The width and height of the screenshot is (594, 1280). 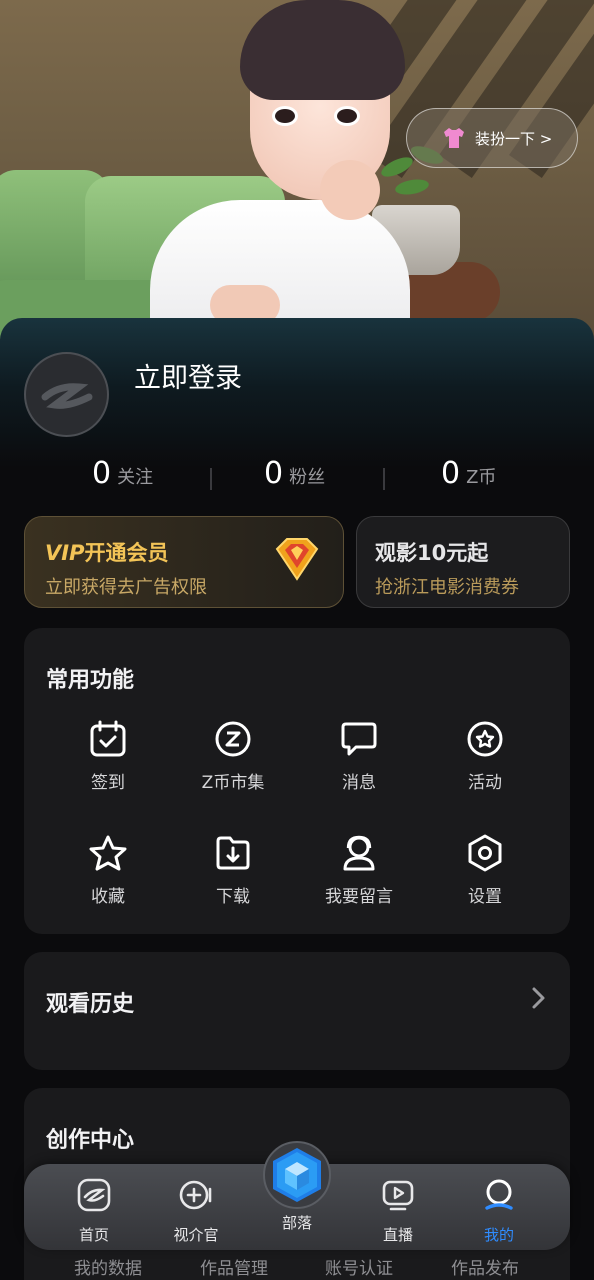 I want to click on activities-button: 活动, so click(x=485, y=756).